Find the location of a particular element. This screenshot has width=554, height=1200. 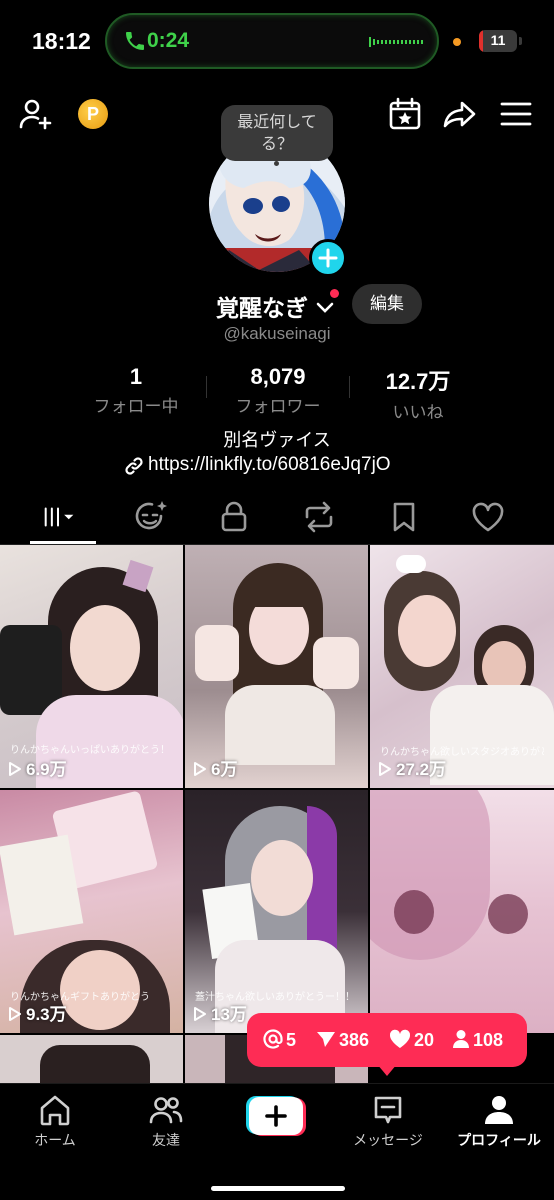

lock-icon is located at coordinates (234, 516).